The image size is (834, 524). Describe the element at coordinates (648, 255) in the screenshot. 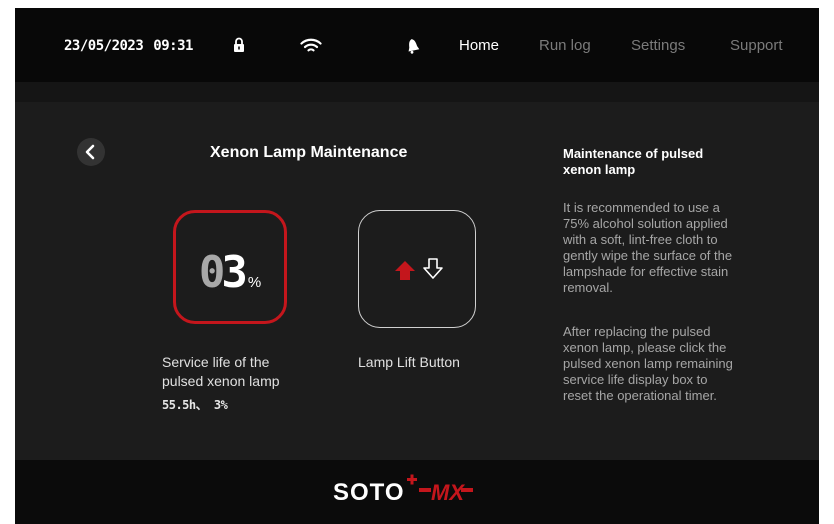

I see `info-line: gently wipe the surface of the` at that location.